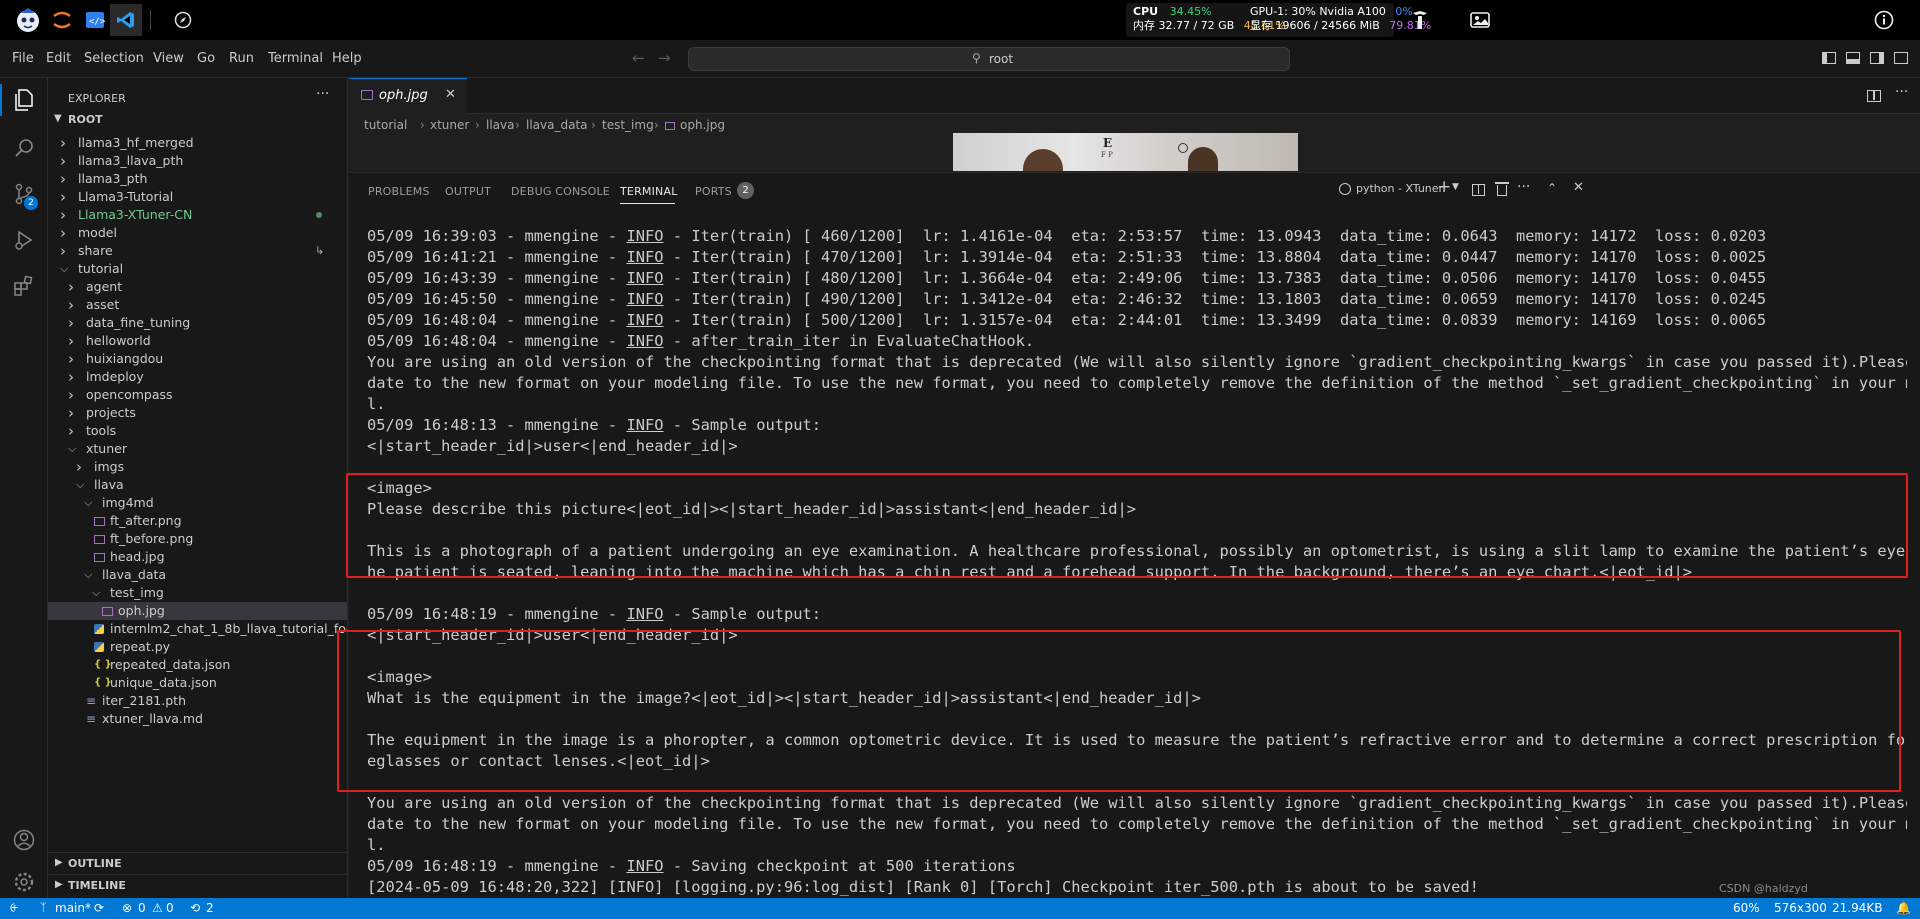 This screenshot has width=1920, height=919. I want to click on image-viewer-icon, so click(1480, 20).